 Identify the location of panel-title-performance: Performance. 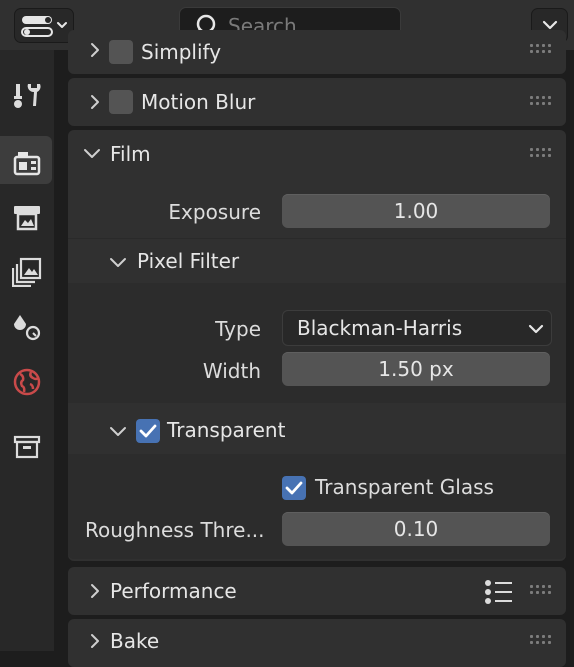
(173, 591).